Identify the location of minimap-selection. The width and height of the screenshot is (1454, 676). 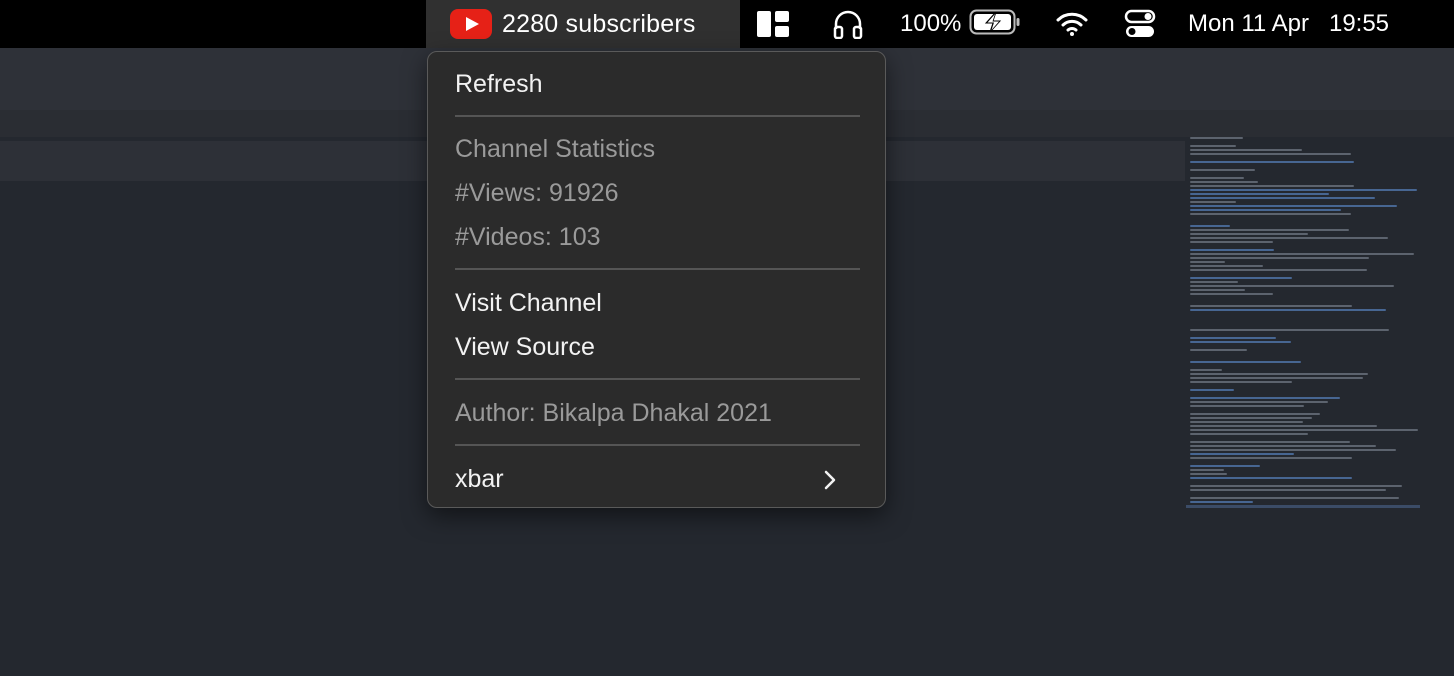
(1303, 506).